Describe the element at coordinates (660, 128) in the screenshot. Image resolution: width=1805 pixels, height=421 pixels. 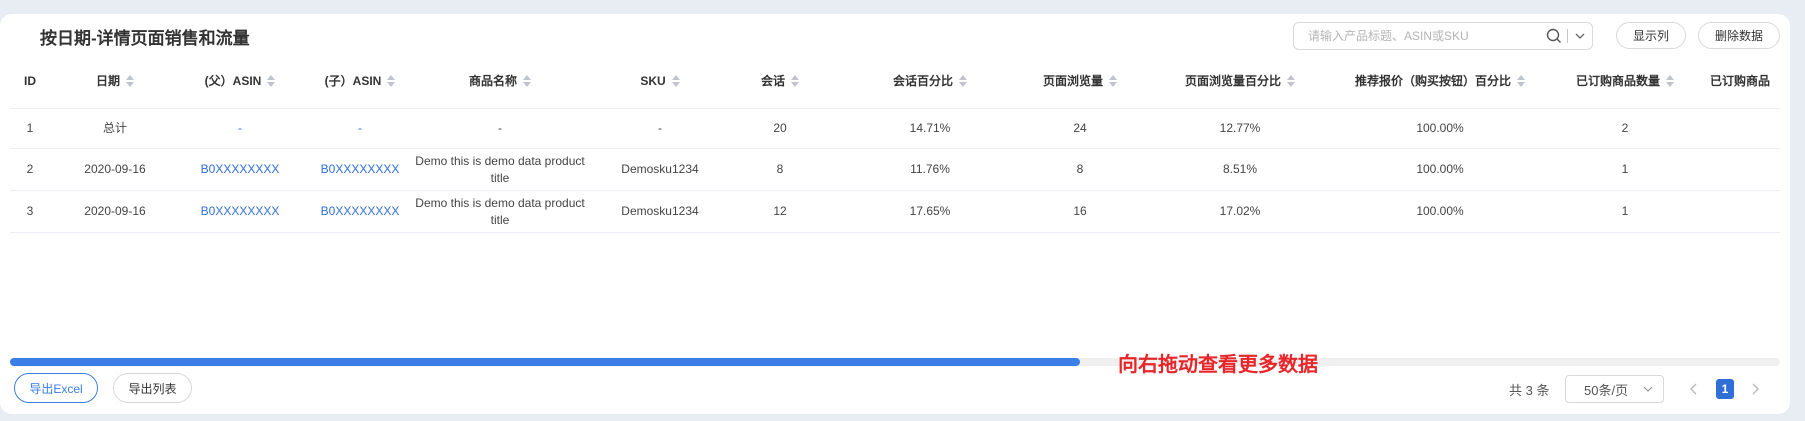
I see `cell-sku: -` at that location.